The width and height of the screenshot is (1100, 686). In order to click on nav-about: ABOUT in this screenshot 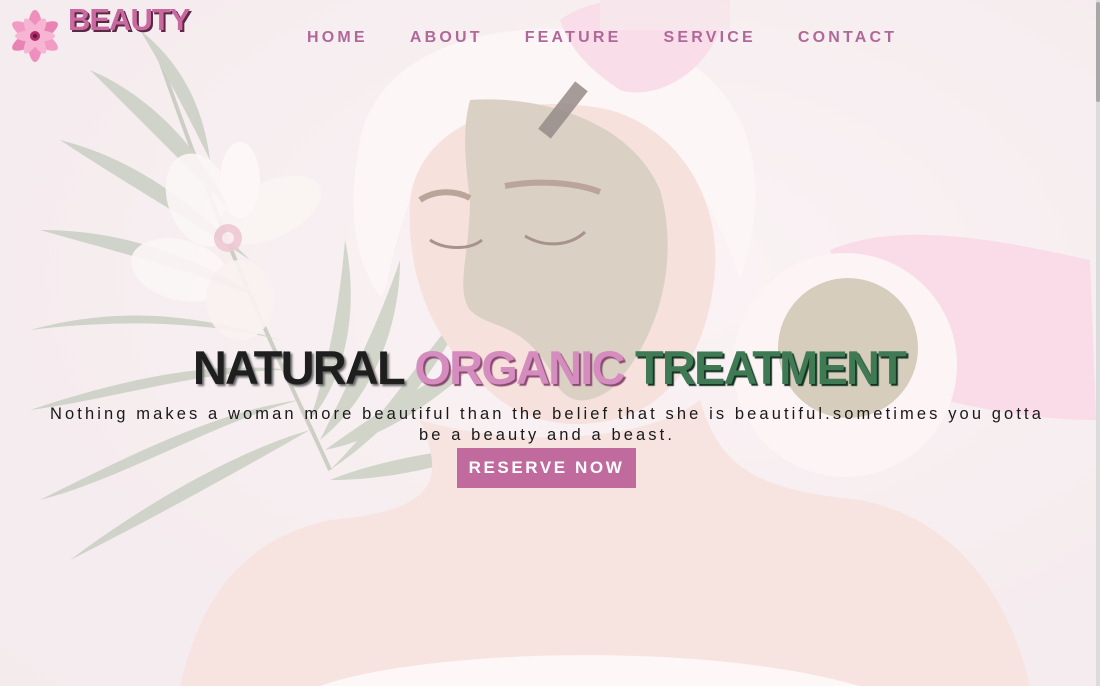, I will do `click(446, 38)`.